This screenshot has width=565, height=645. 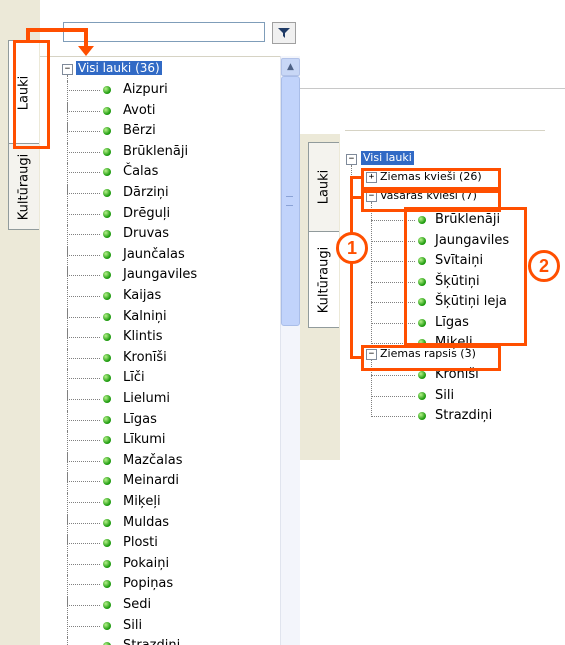 What do you see at coordinates (160, 338) in the screenshot?
I see `tree-item: Klintis` at bounding box center [160, 338].